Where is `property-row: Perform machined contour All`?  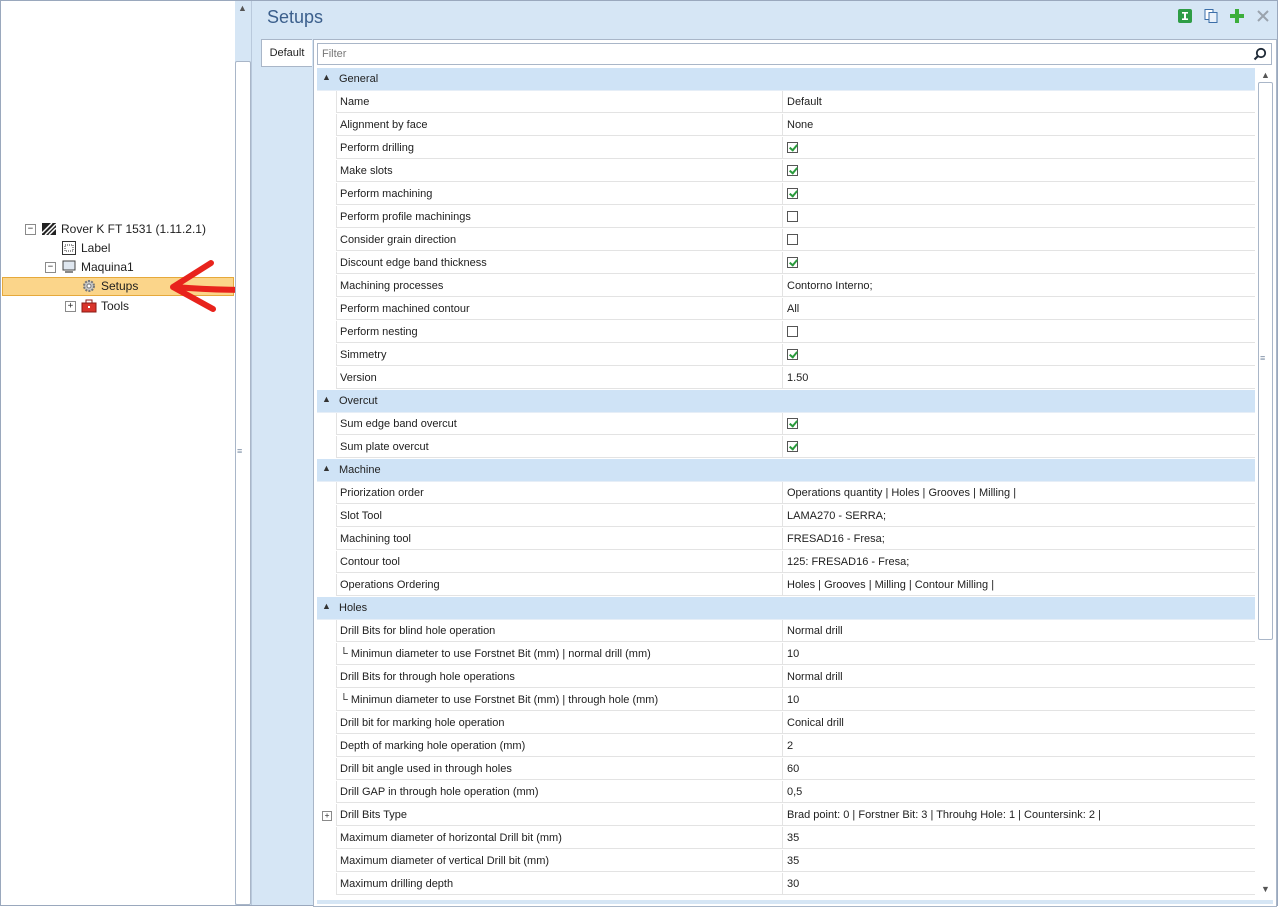
property-row: Perform machined contour All is located at coordinates (786, 309).